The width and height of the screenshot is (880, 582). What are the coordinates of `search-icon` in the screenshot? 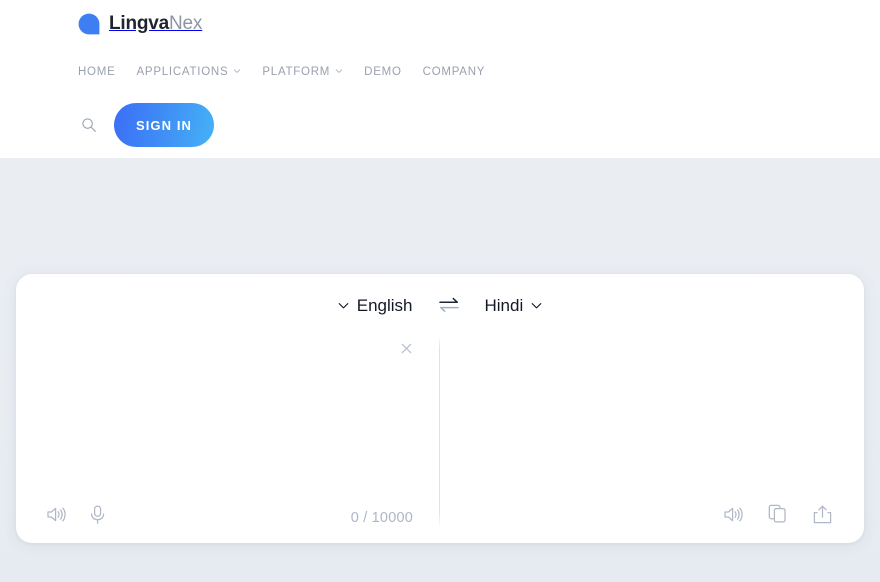 It's located at (89, 125).